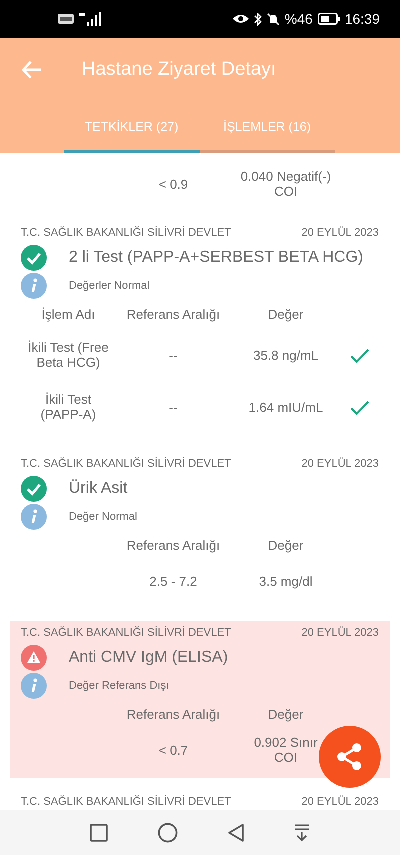  Describe the element at coordinates (168, 832) in the screenshot. I see `home-icon` at that location.